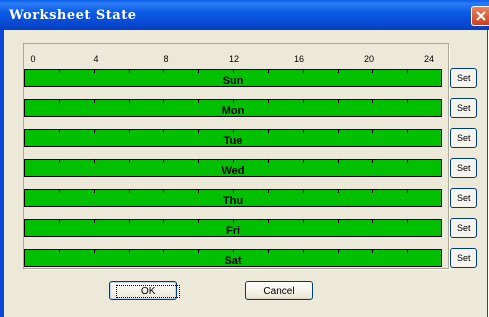 The image size is (489, 317). I want to click on set-button-thu: Set, so click(463, 198).